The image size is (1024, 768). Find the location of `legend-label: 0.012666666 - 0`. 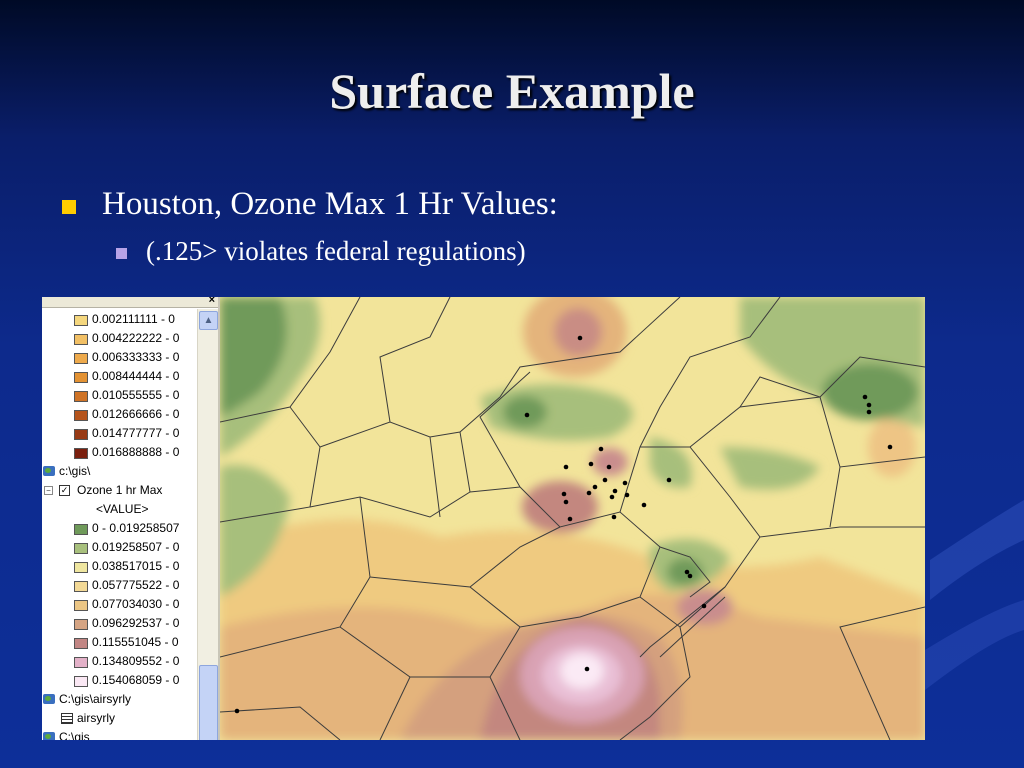

legend-label: 0.012666666 - 0 is located at coordinates (136, 414).